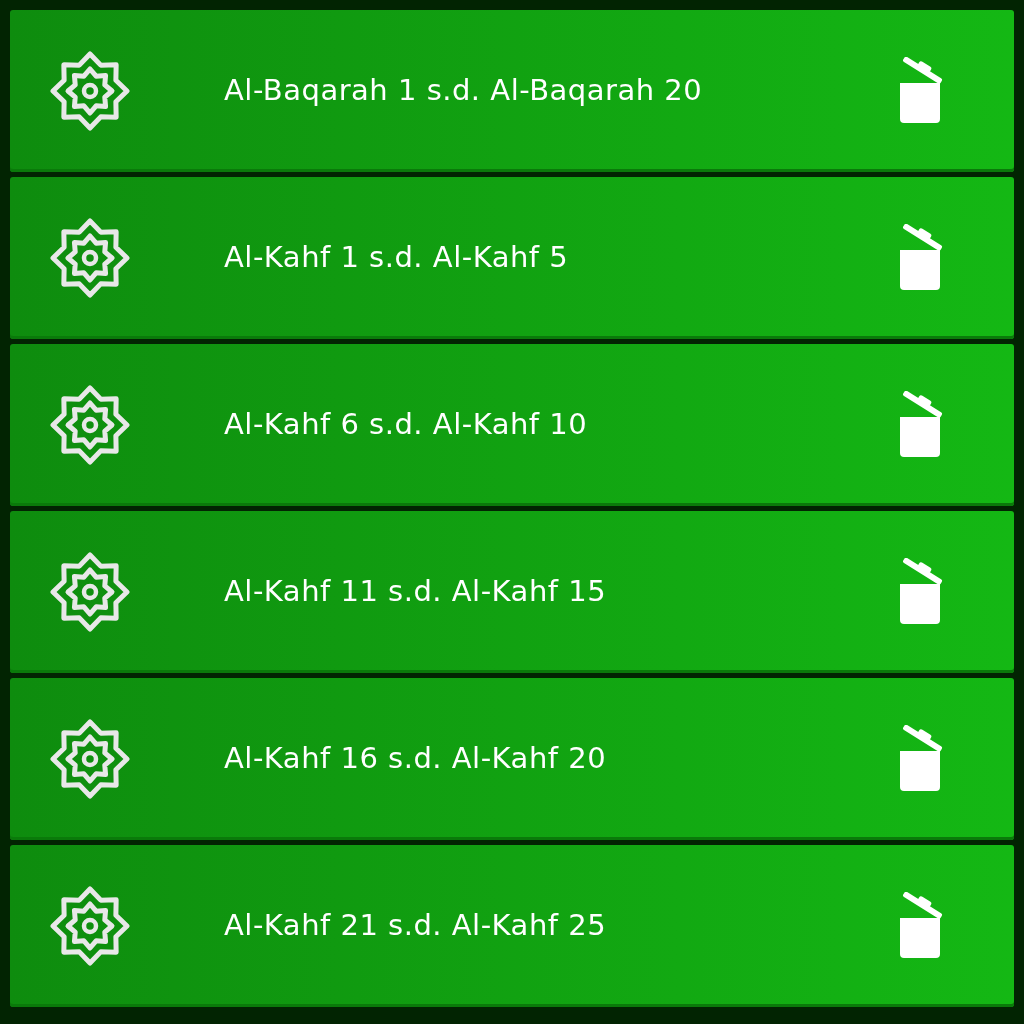 This screenshot has height=1024, width=1024. Describe the element at coordinates (416, 592) in the screenshot. I see `item-label: Al-Kahf 11 s.d. Al-Kahf 15` at that location.